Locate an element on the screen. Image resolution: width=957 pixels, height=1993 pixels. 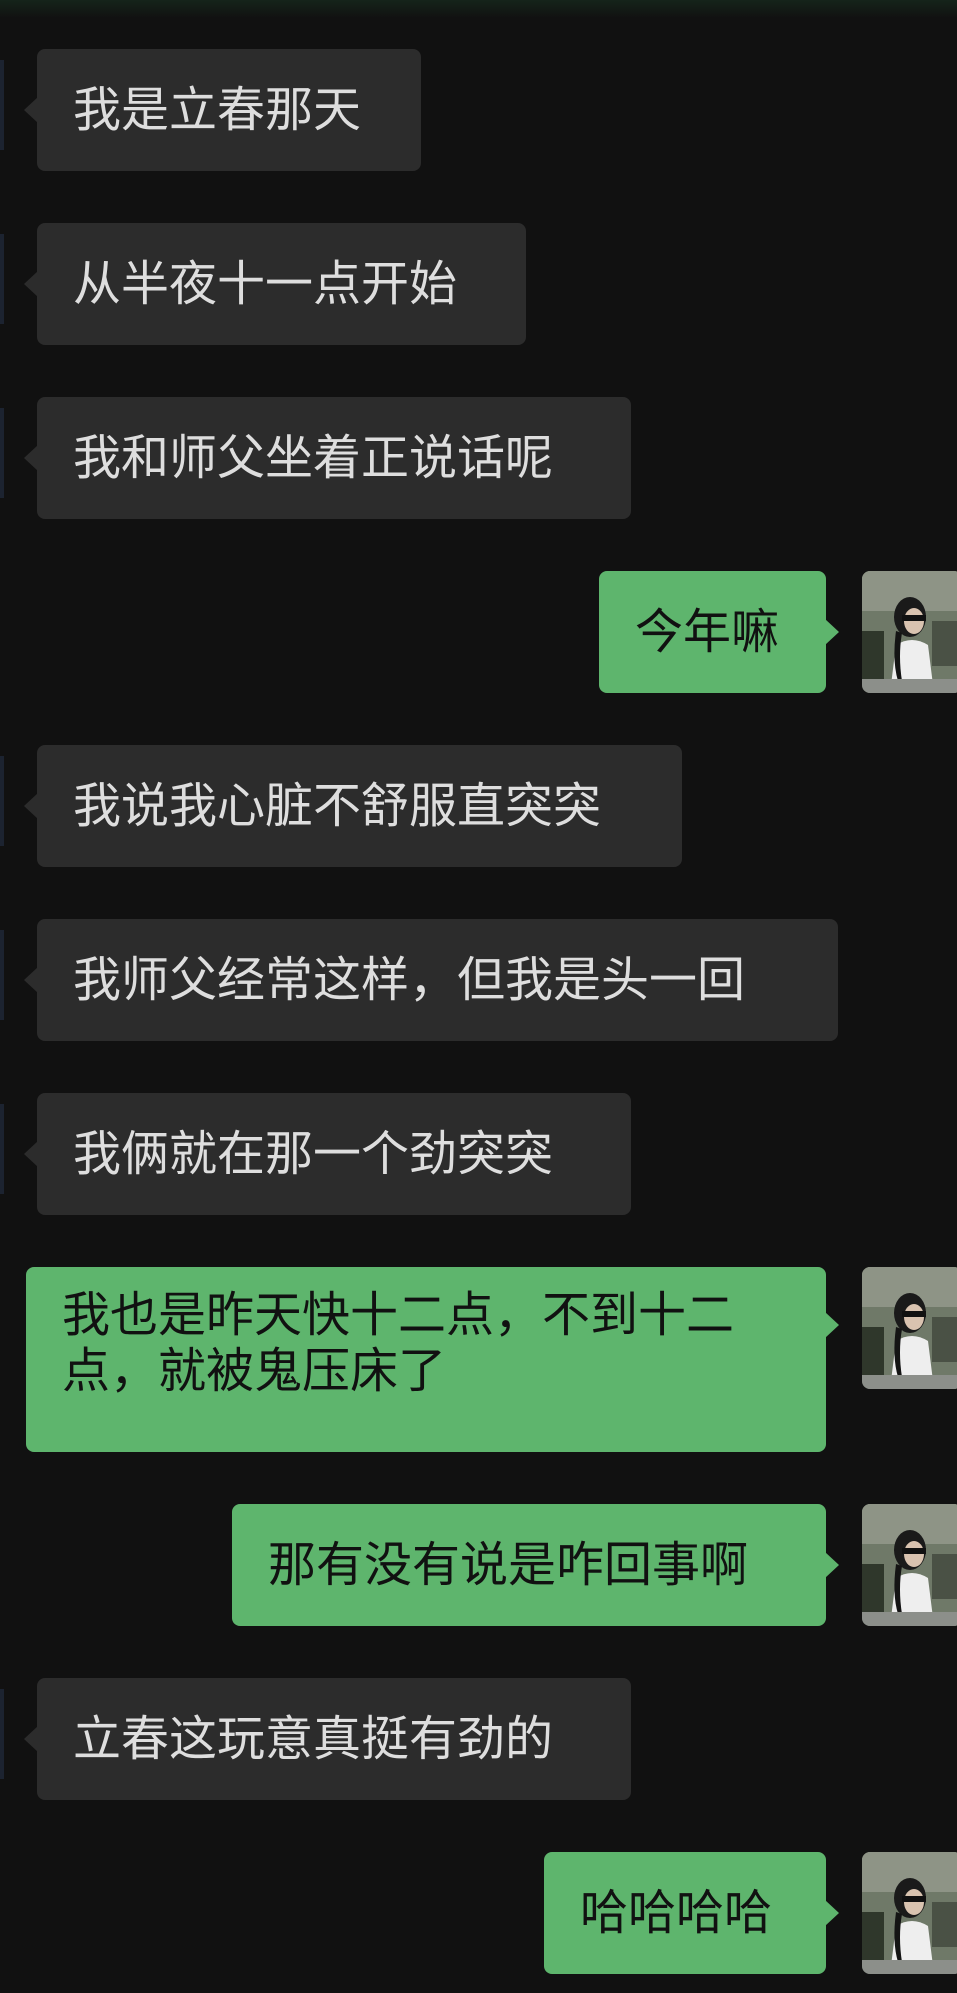
incoming-message-bubble: 我师父经常这样，但我是头一回 is located at coordinates (431, 980).